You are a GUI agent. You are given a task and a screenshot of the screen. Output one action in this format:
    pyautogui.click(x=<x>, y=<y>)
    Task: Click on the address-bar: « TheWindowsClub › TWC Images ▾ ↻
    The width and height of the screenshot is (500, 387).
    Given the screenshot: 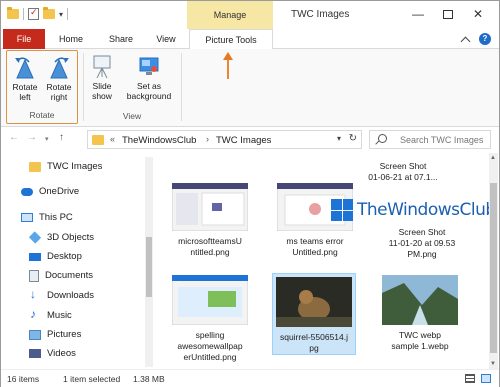 What is the action you would take?
    pyautogui.click(x=224, y=139)
    